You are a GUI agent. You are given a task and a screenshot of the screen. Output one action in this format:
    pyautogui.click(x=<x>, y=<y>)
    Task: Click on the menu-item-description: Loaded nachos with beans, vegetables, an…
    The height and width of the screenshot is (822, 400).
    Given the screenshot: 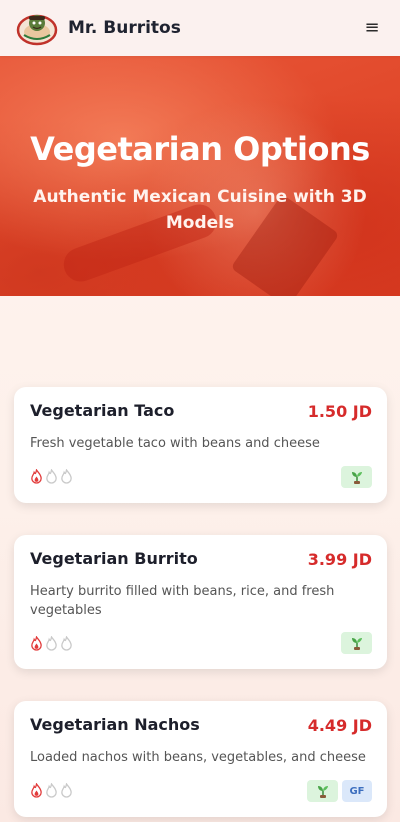 What is the action you would take?
    pyautogui.click(x=198, y=757)
    